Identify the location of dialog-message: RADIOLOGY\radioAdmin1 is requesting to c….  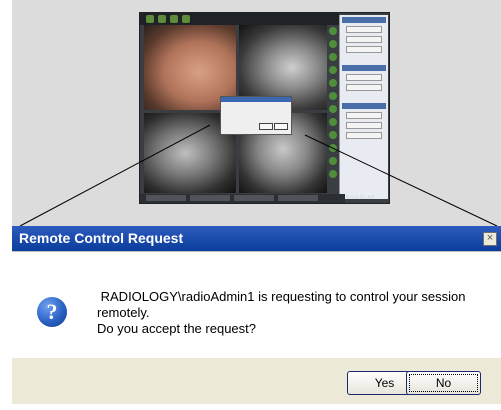
(292, 313).